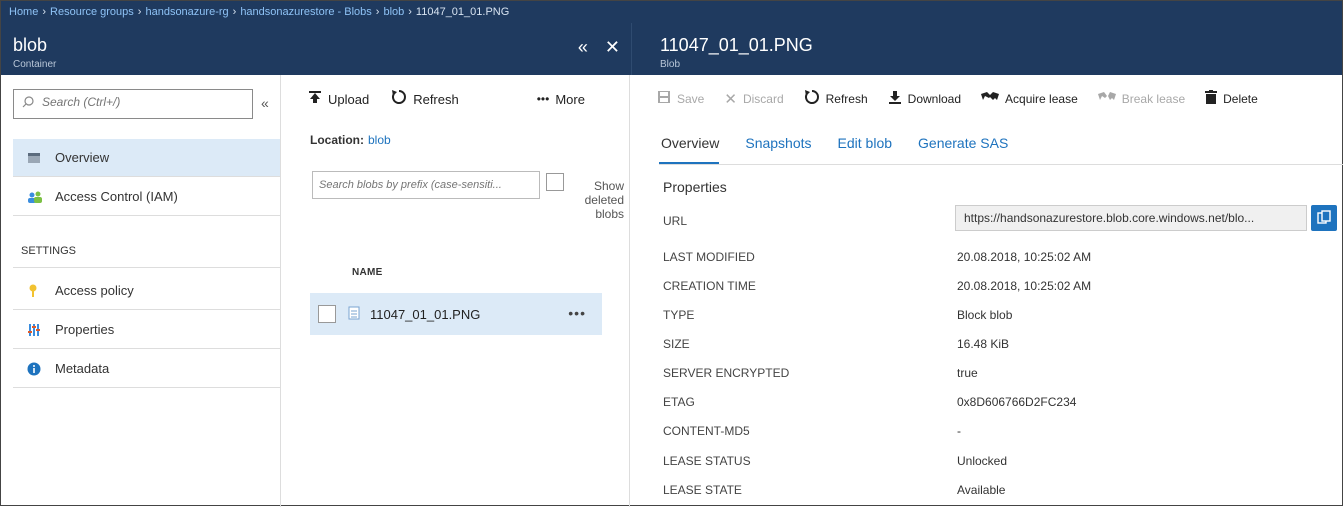  Describe the element at coordinates (265, 103) in the screenshot. I see `collapse-menu-icon: «` at that location.